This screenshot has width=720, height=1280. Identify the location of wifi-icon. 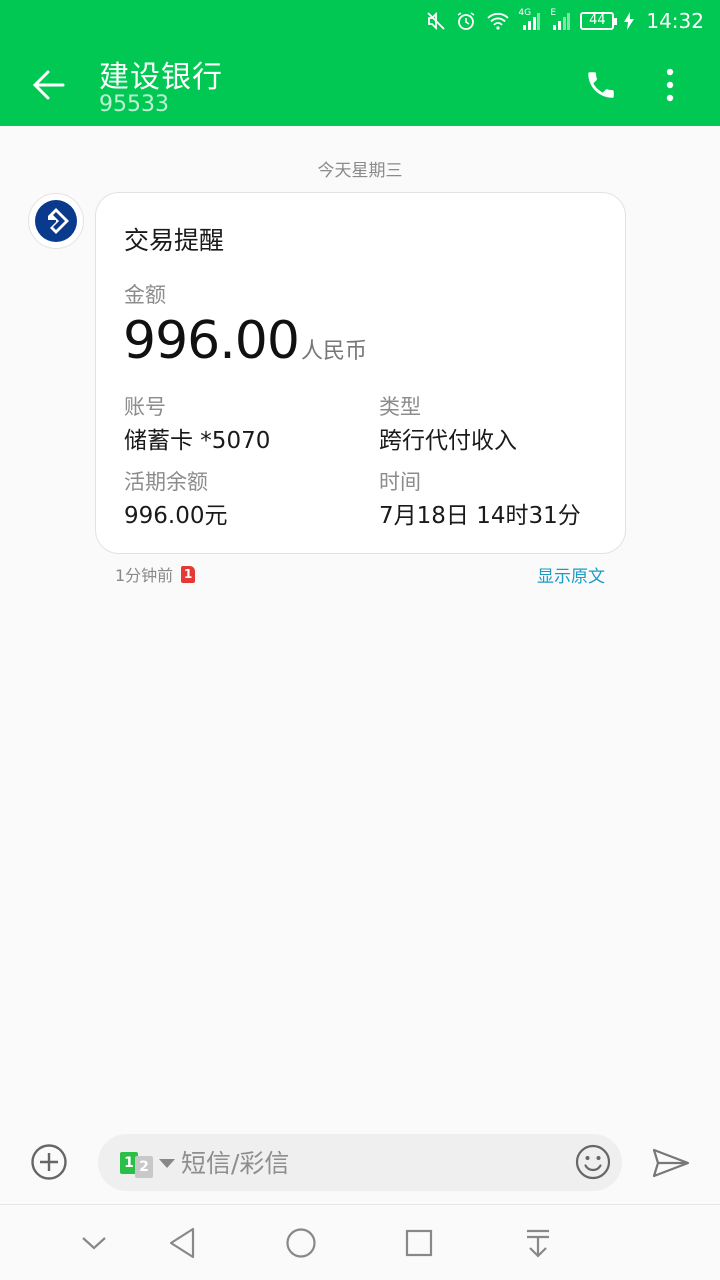
(498, 21).